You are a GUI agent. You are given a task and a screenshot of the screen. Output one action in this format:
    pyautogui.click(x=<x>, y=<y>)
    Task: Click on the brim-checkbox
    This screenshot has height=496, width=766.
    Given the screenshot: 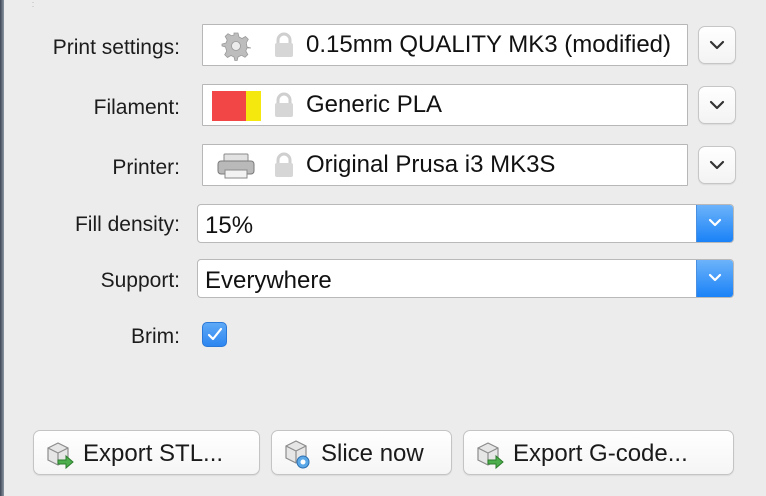 What is the action you would take?
    pyautogui.click(x=214, y=334)
    